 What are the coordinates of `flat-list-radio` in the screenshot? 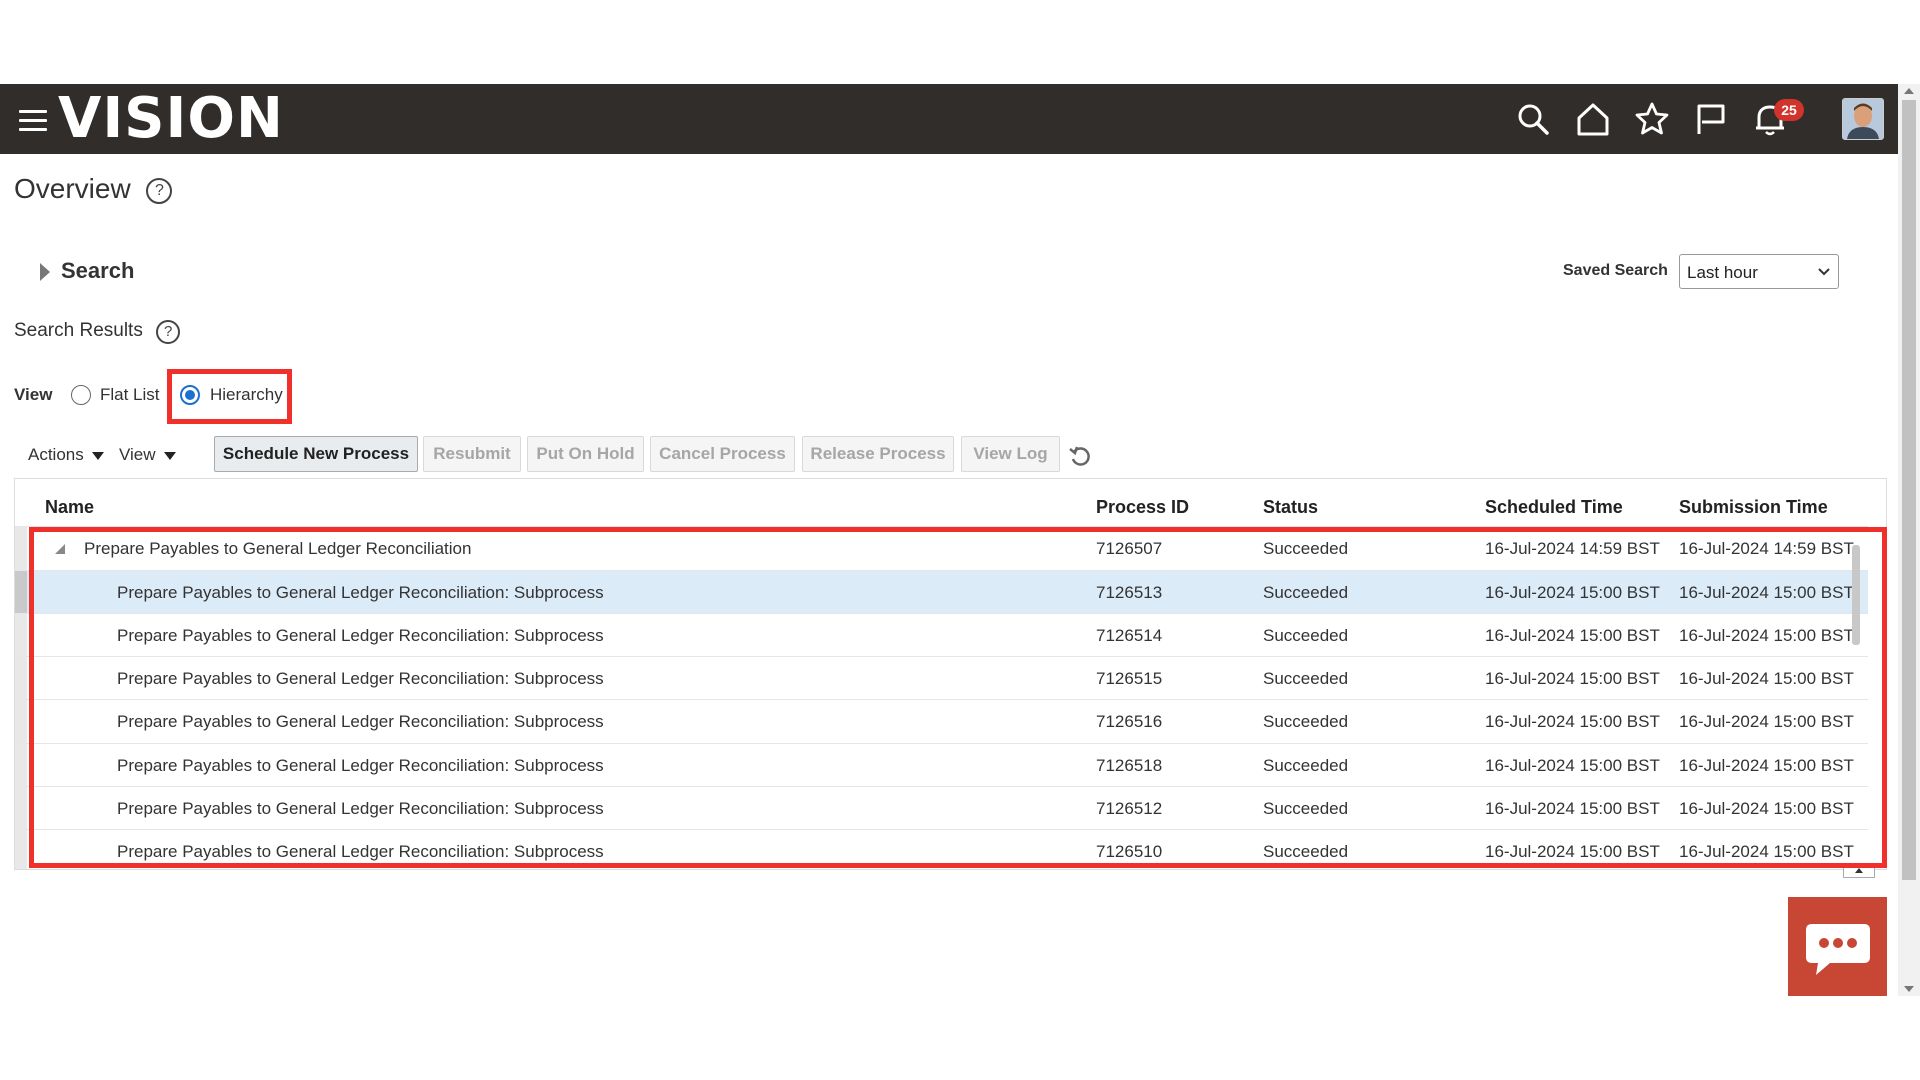 It's located at (81, 395).